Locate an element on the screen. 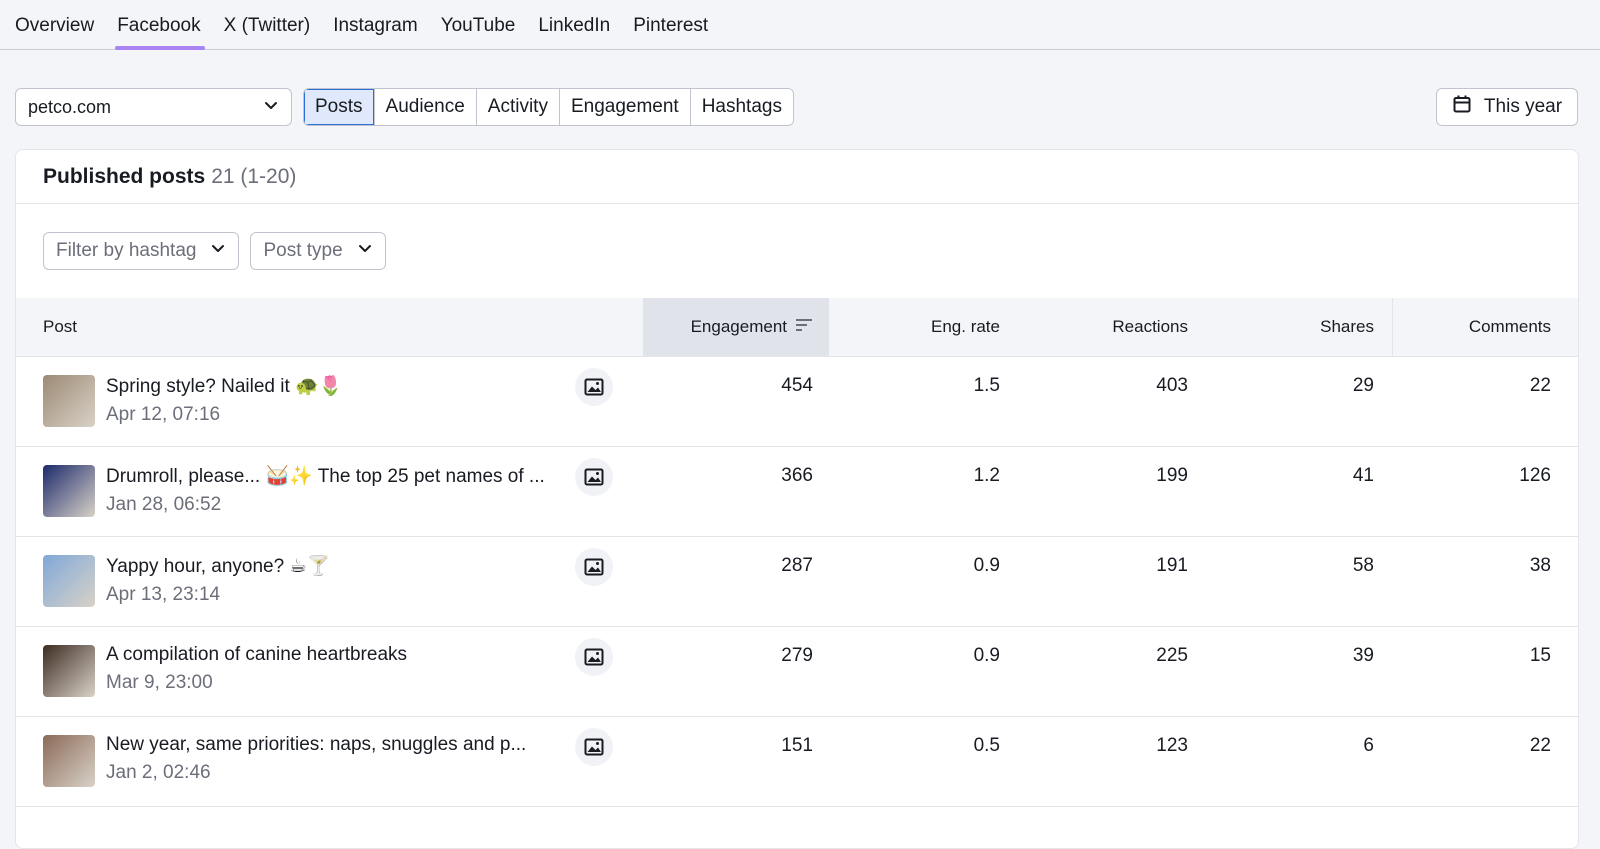 This screenshot has width=1600, height=849. domain-select-value: petco.com is located at coordinates (70, 106).